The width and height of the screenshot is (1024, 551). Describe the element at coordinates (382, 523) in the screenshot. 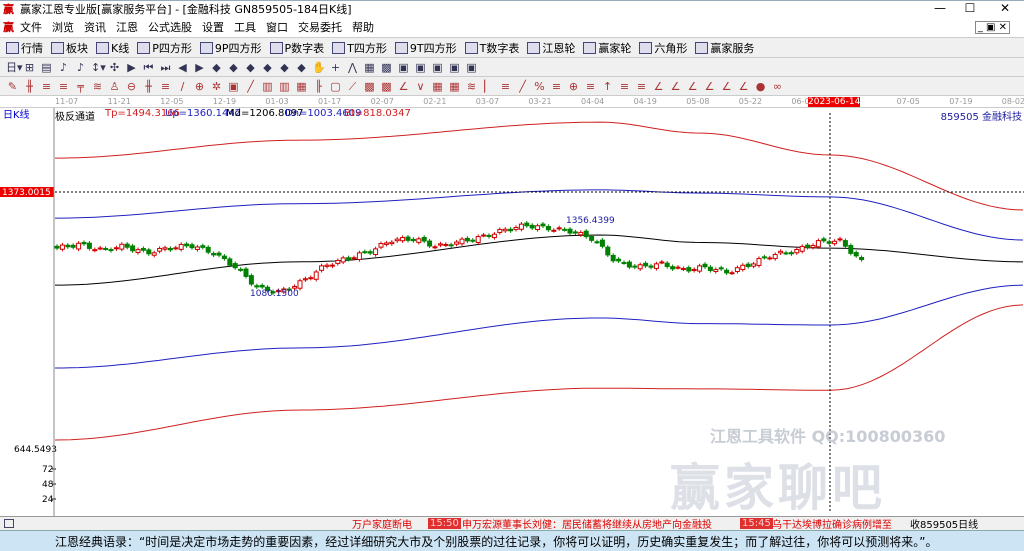

I see `news-item: 万户家庭断电` at that location.